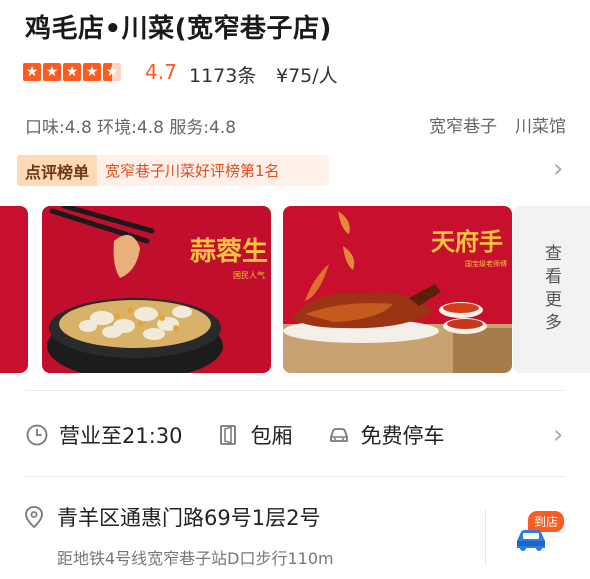 The image size is (590, 579). I want to click on shop-title: 鸡毛店•川菜(宽窄巷子店), so click(178, 29).